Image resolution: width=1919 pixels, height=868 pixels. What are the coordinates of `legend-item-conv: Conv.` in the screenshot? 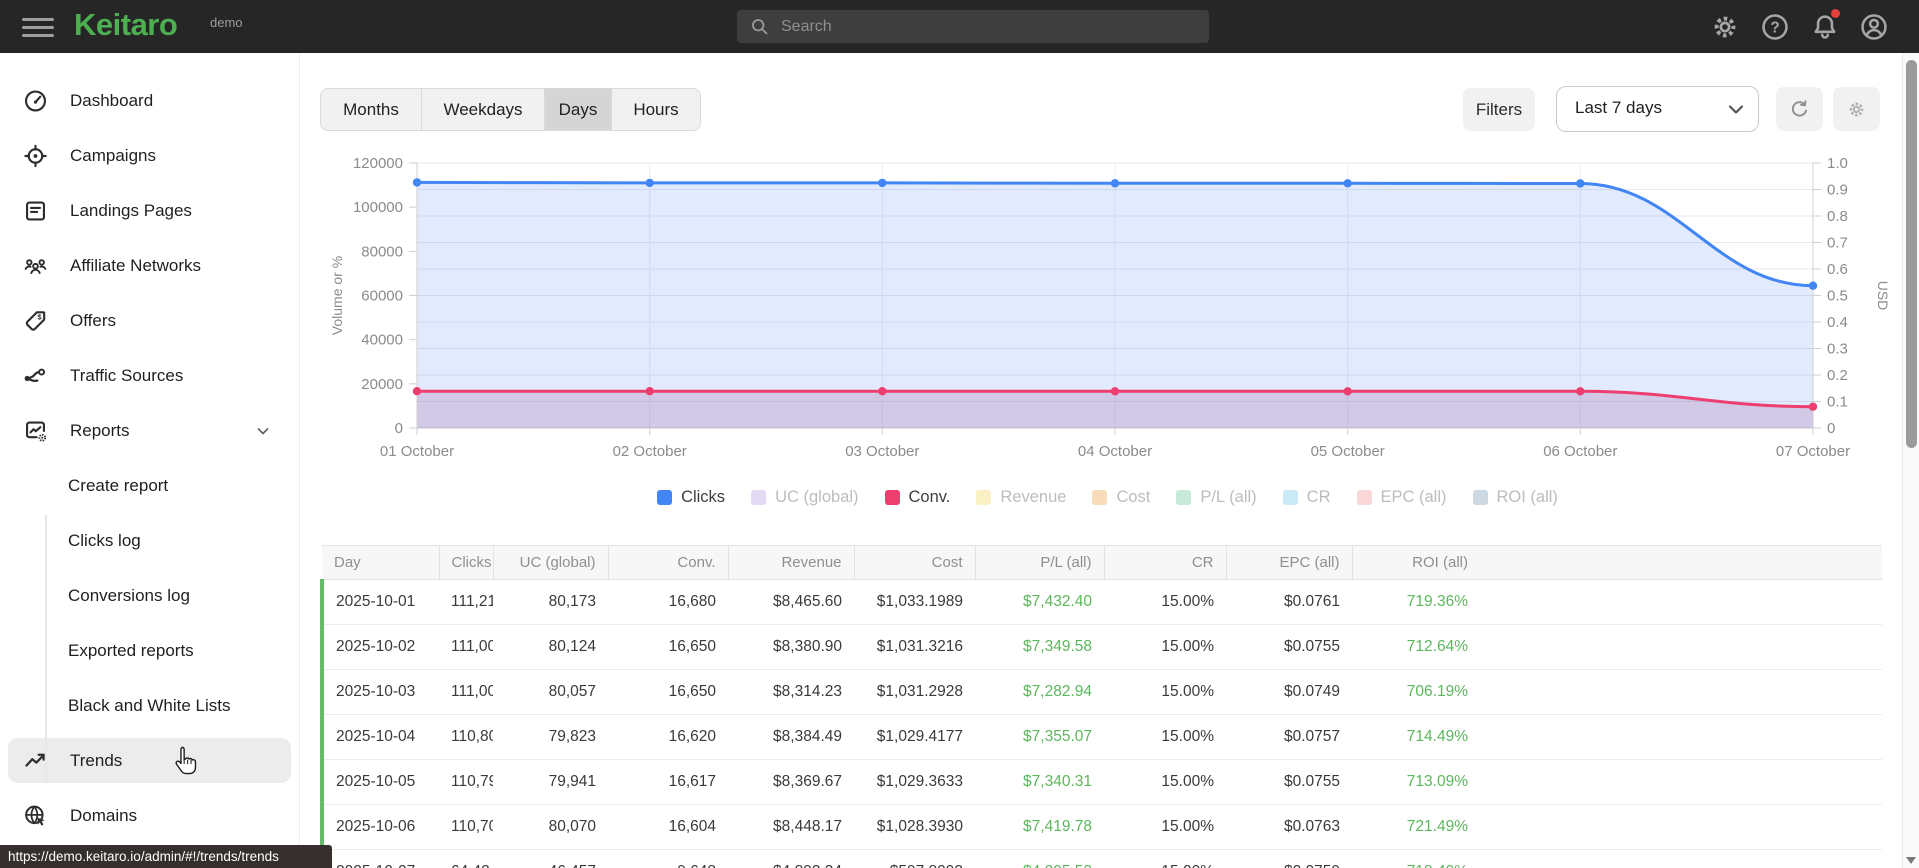 It's located at (917, 497).